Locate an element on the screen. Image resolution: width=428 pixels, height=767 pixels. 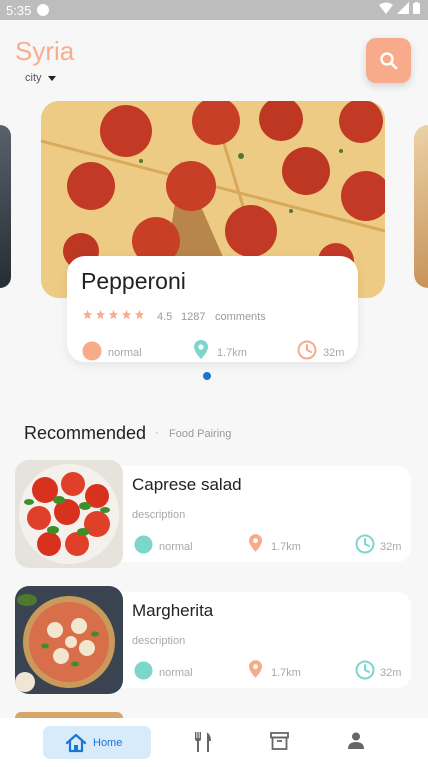
section-title: Recommended is located at coordinates (85, 433).